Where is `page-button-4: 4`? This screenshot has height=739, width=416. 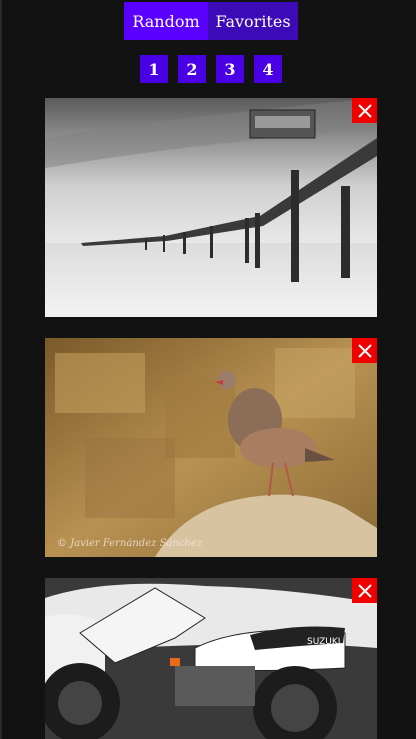
page-button-4: 4 is located at coordinates (268, 69).